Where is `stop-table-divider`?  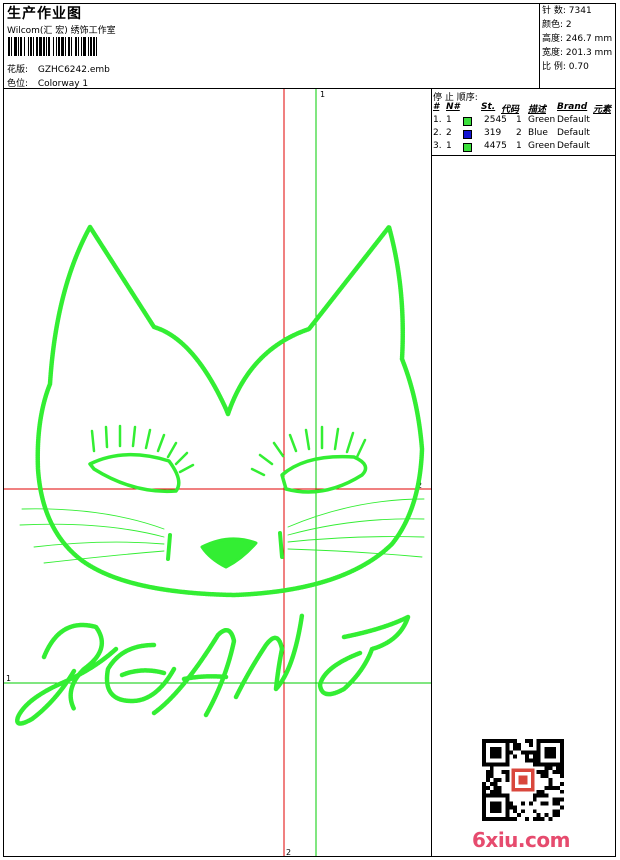 stop-table-divider is located at coordinates (523, 155).